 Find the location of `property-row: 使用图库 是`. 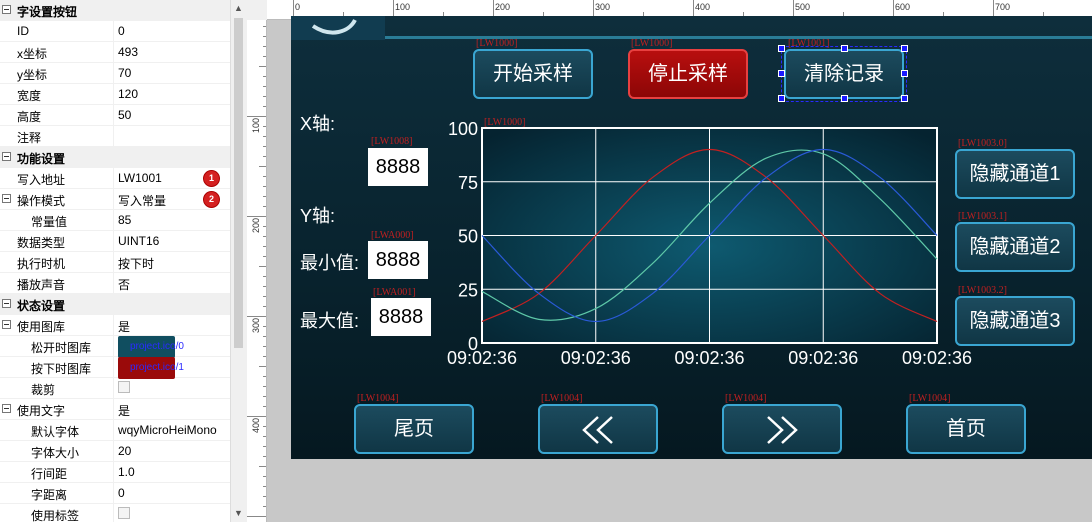

property-row: 使用图库 是 is located at coordinates (115, 325).